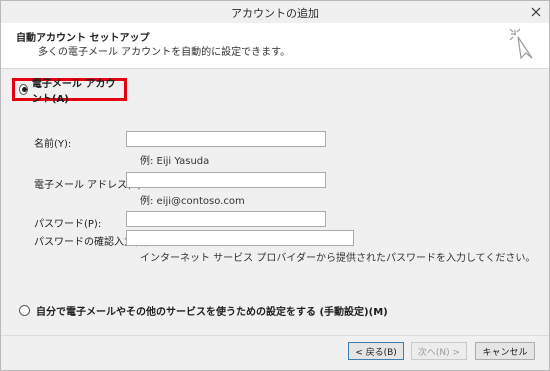 The image size is (550, 371). What do you see at coordinates (192, 201) in the screenshot?
I see `email-hint: 例: eiji@contoso.com` at bounding box center [192, 201].